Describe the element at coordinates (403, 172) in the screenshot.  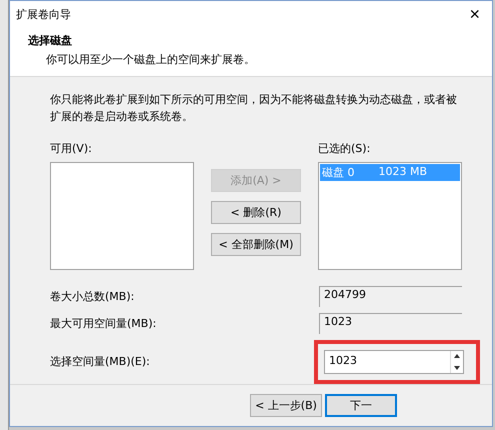
I see `disk-size: 1023 MB` at that location.